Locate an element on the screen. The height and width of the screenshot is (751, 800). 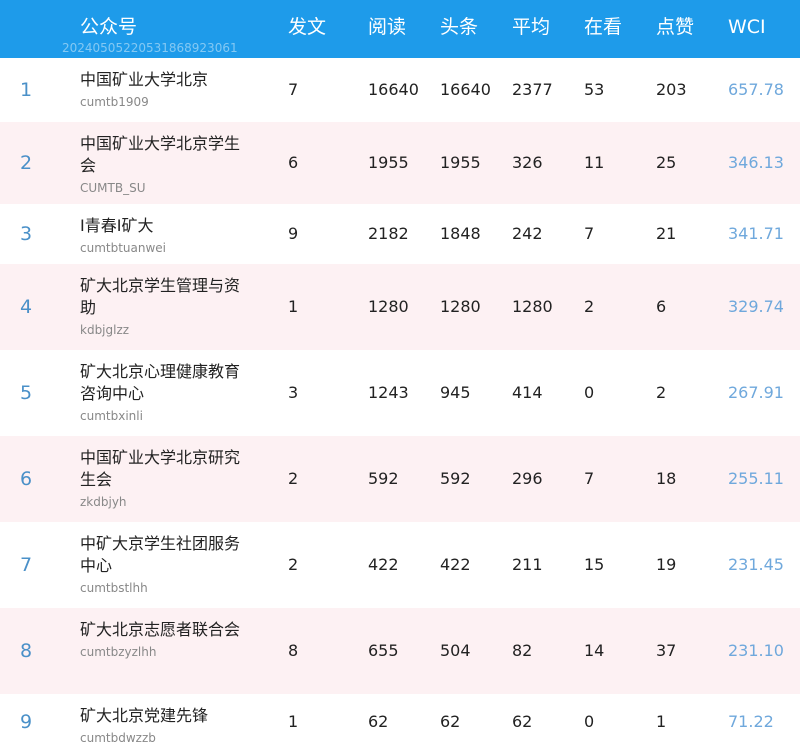
headline-cell: 945 is located at coordinates (455, 392).